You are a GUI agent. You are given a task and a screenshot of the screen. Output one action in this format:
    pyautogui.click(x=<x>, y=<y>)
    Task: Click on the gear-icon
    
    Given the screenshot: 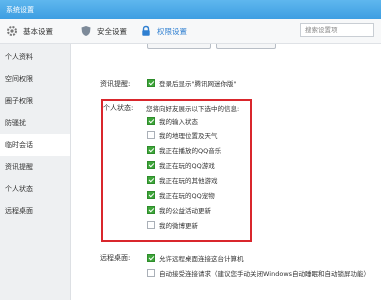 What is the action you would take?
    pyautogui.click(x=12, y=31)
    